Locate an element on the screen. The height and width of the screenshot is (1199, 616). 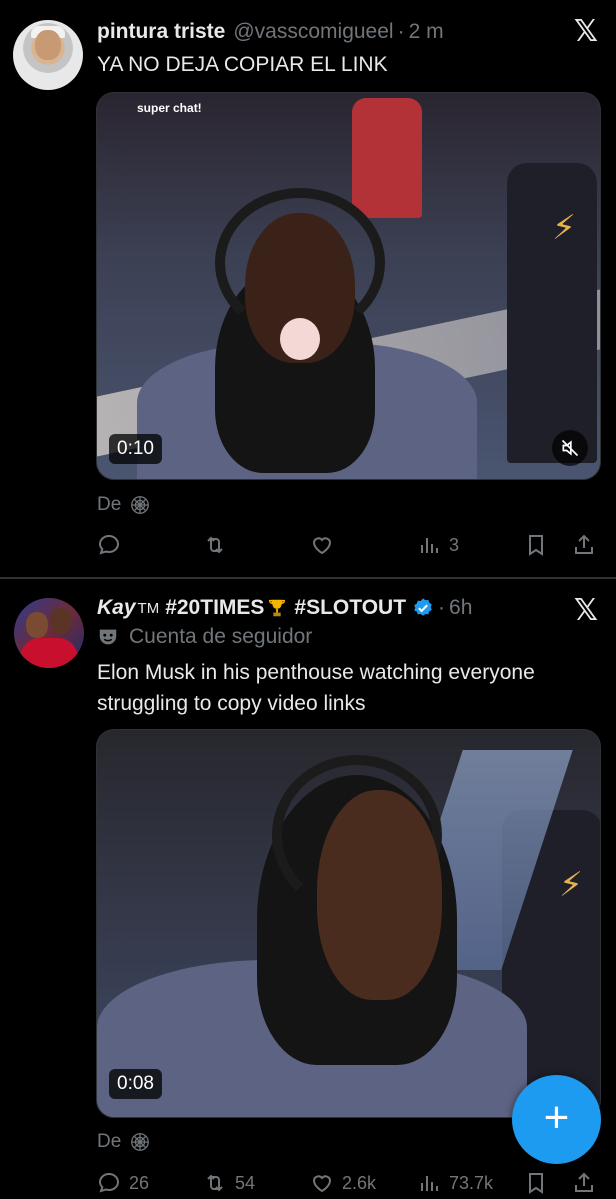
compose-plus-icon: + is located at coordinates (556, 1117).